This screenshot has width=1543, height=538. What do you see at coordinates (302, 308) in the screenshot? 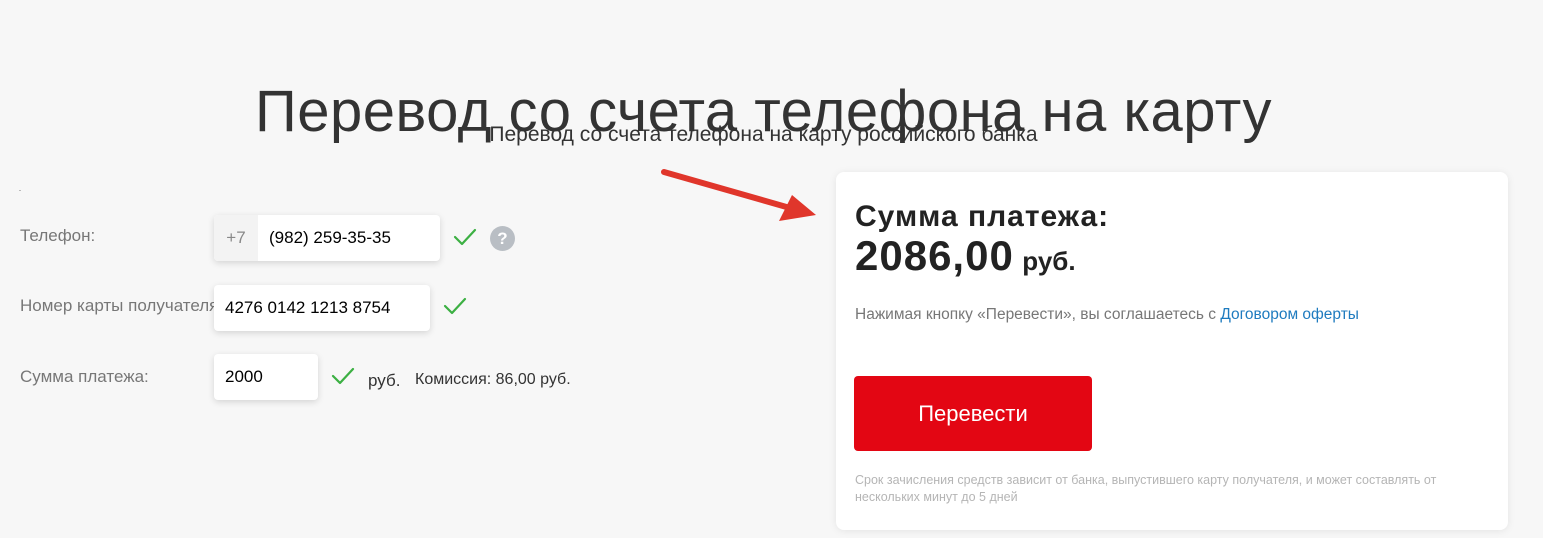
I see `card-number-input-value: 4276 0142 1213 8754` at bounding box center [302, 308].